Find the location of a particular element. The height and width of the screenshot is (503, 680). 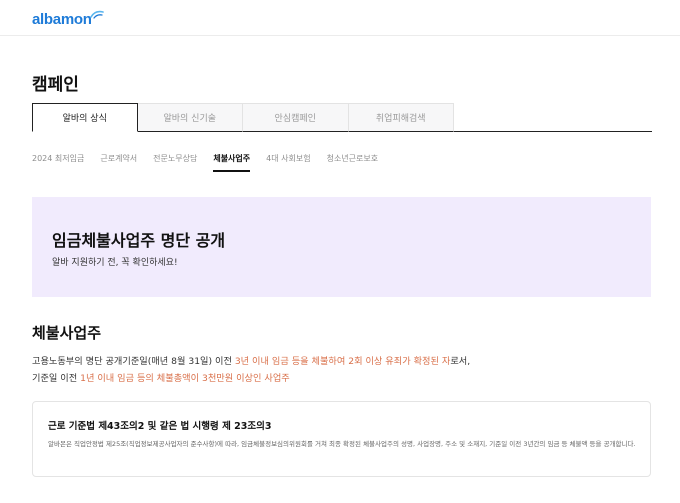

subtab-minimum-wage: 2024 최저임금 is located at coordinates (58, 162).